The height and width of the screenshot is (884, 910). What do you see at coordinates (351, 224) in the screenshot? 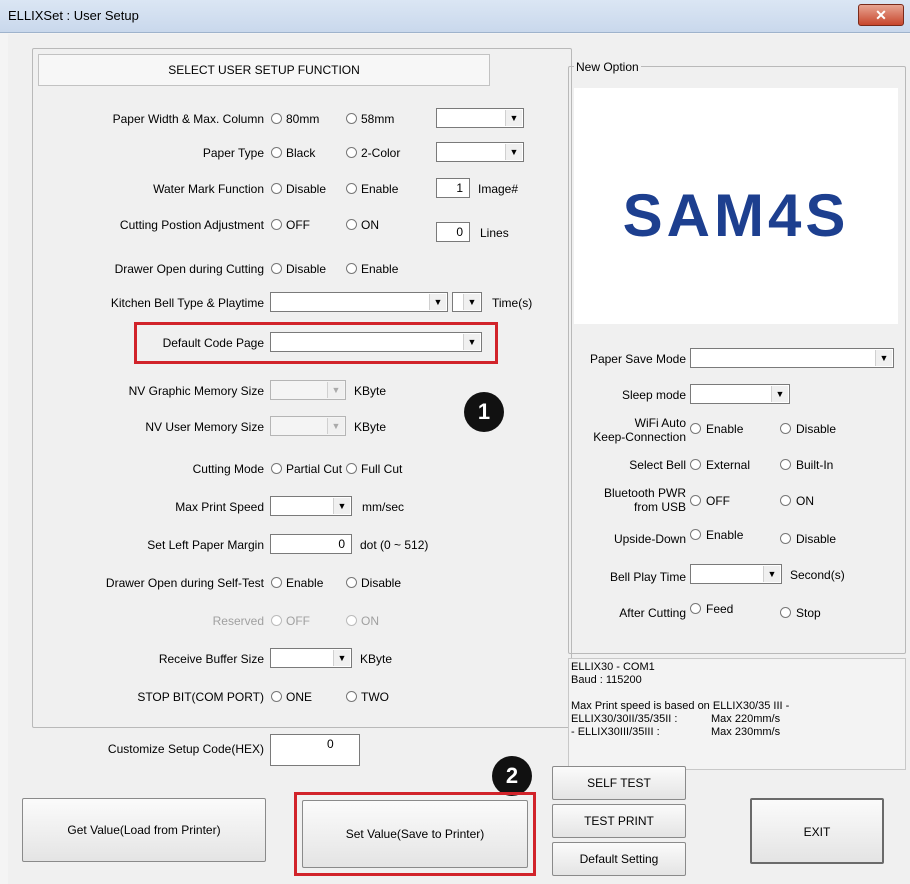
I see `cutting-position-on-radio` at bounding box center [351, 224].